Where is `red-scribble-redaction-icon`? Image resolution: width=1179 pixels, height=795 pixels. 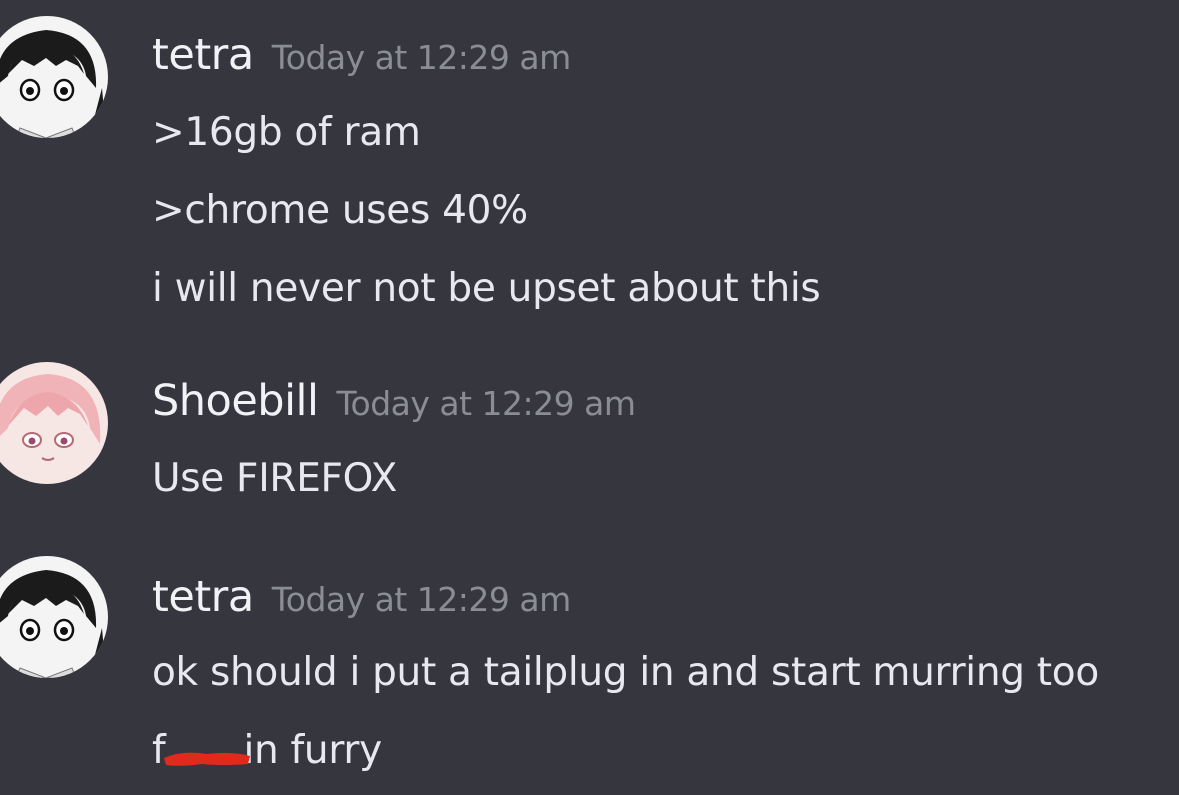 red-scribble-redaction-icon is located at coordinates (207, 759).